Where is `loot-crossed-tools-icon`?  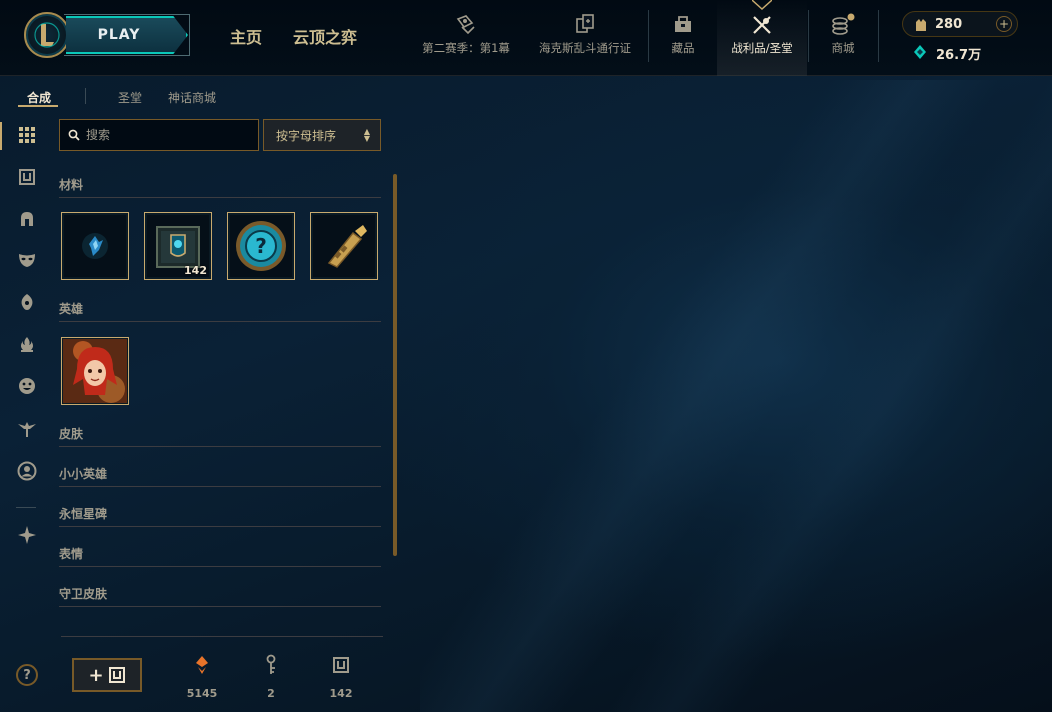 loot-crossed-tools-icon is located at coordinates (762, 24).